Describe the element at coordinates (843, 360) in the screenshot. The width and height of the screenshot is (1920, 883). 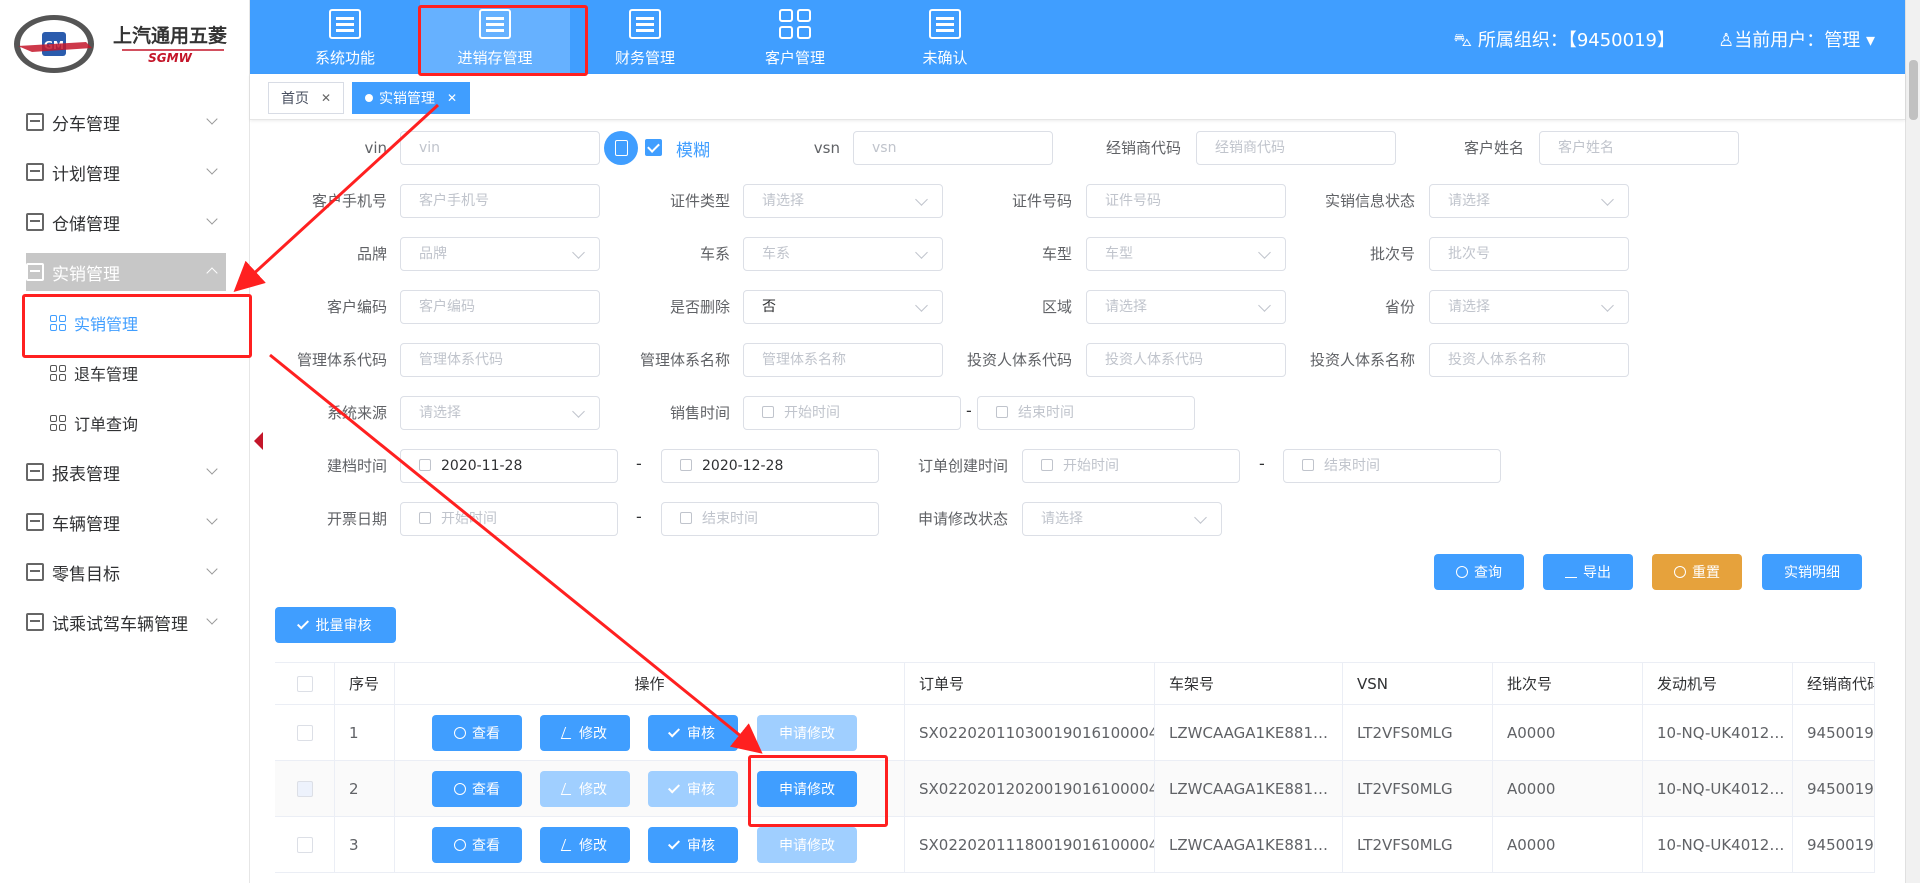
I see `mgmt-name-input: 管理体系名称` at that location.